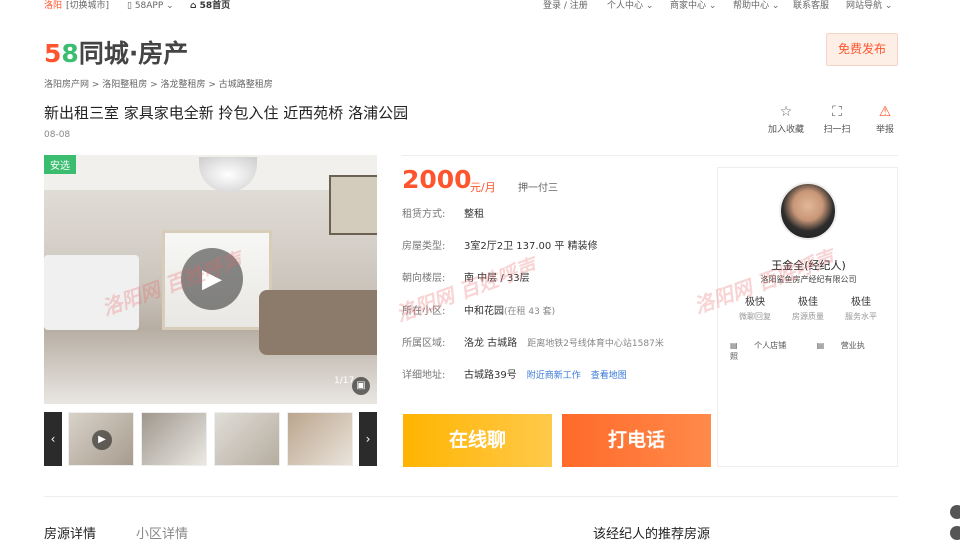 The image size is (960, 548). I want to click on gallery-icon: ▣, so click(361, 386).